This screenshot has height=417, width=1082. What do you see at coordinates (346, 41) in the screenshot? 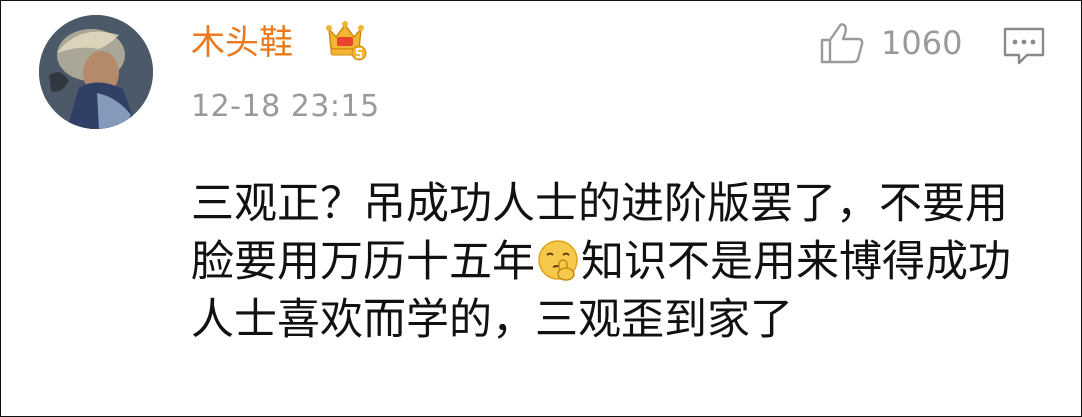
I see `crown-badge-icon` at bounding box center [346, 41].